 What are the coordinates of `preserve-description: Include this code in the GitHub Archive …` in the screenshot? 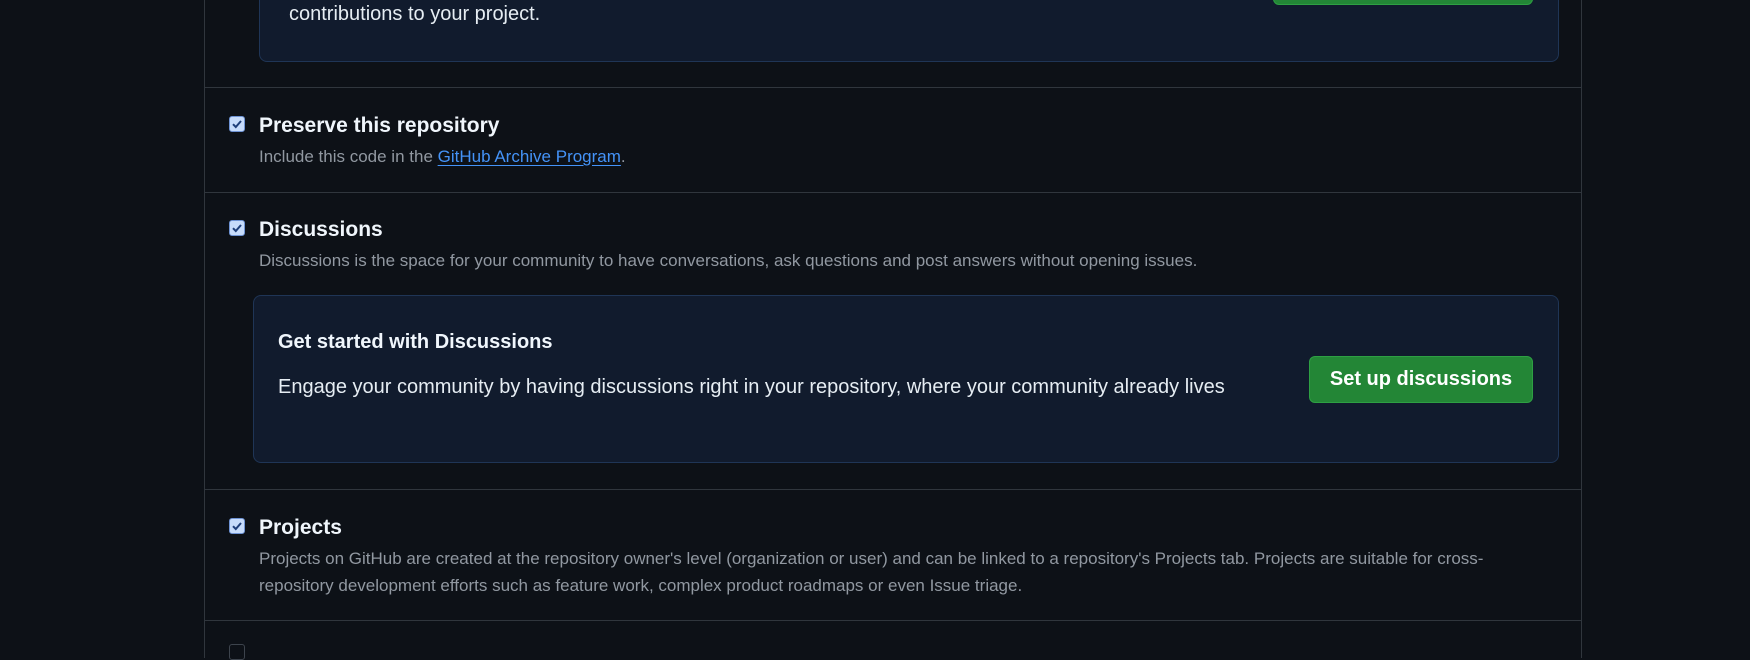 It's located at (442, 156).